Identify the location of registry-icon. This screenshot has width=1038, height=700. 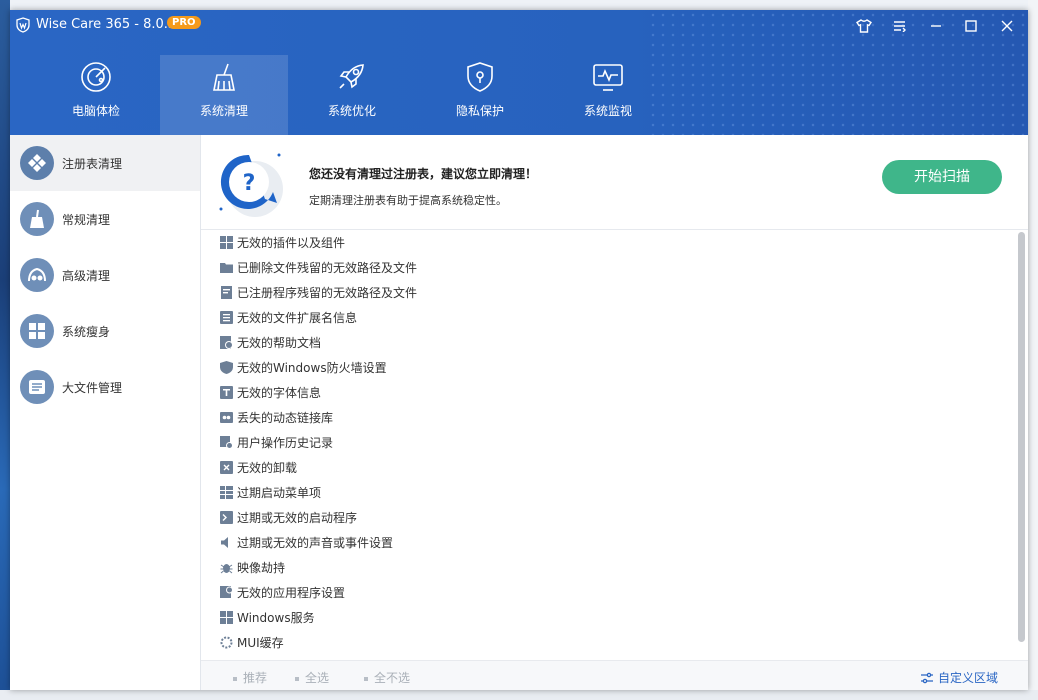
(37, 163).